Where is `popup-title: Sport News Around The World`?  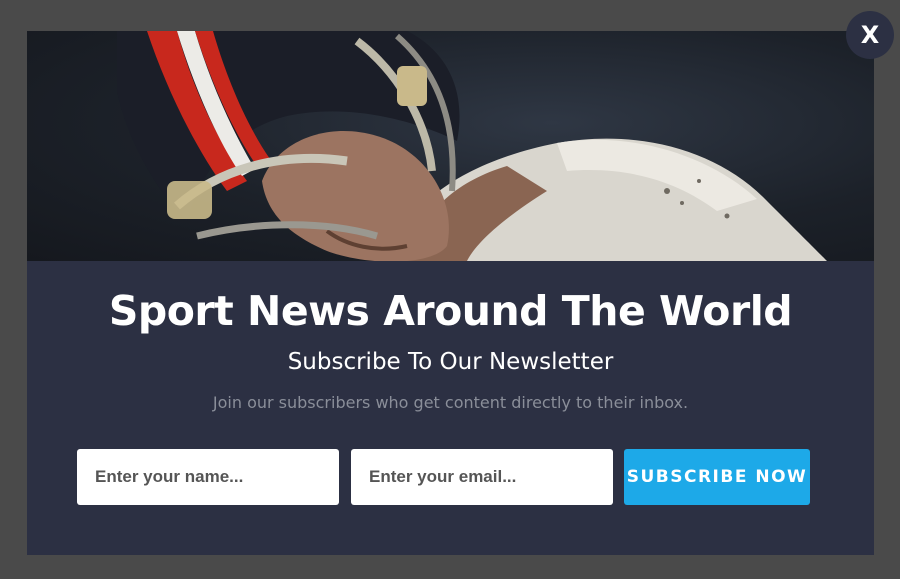
popup-title: Sport News Around The World is located at coordinates (450, 311).